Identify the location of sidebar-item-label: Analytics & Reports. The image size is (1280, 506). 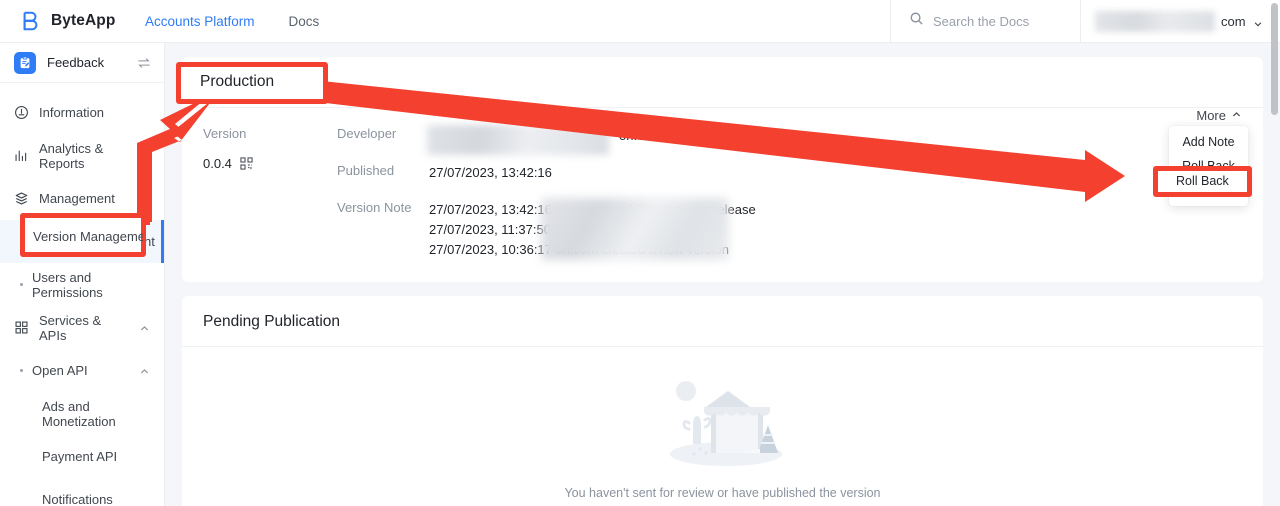
(71, 155).